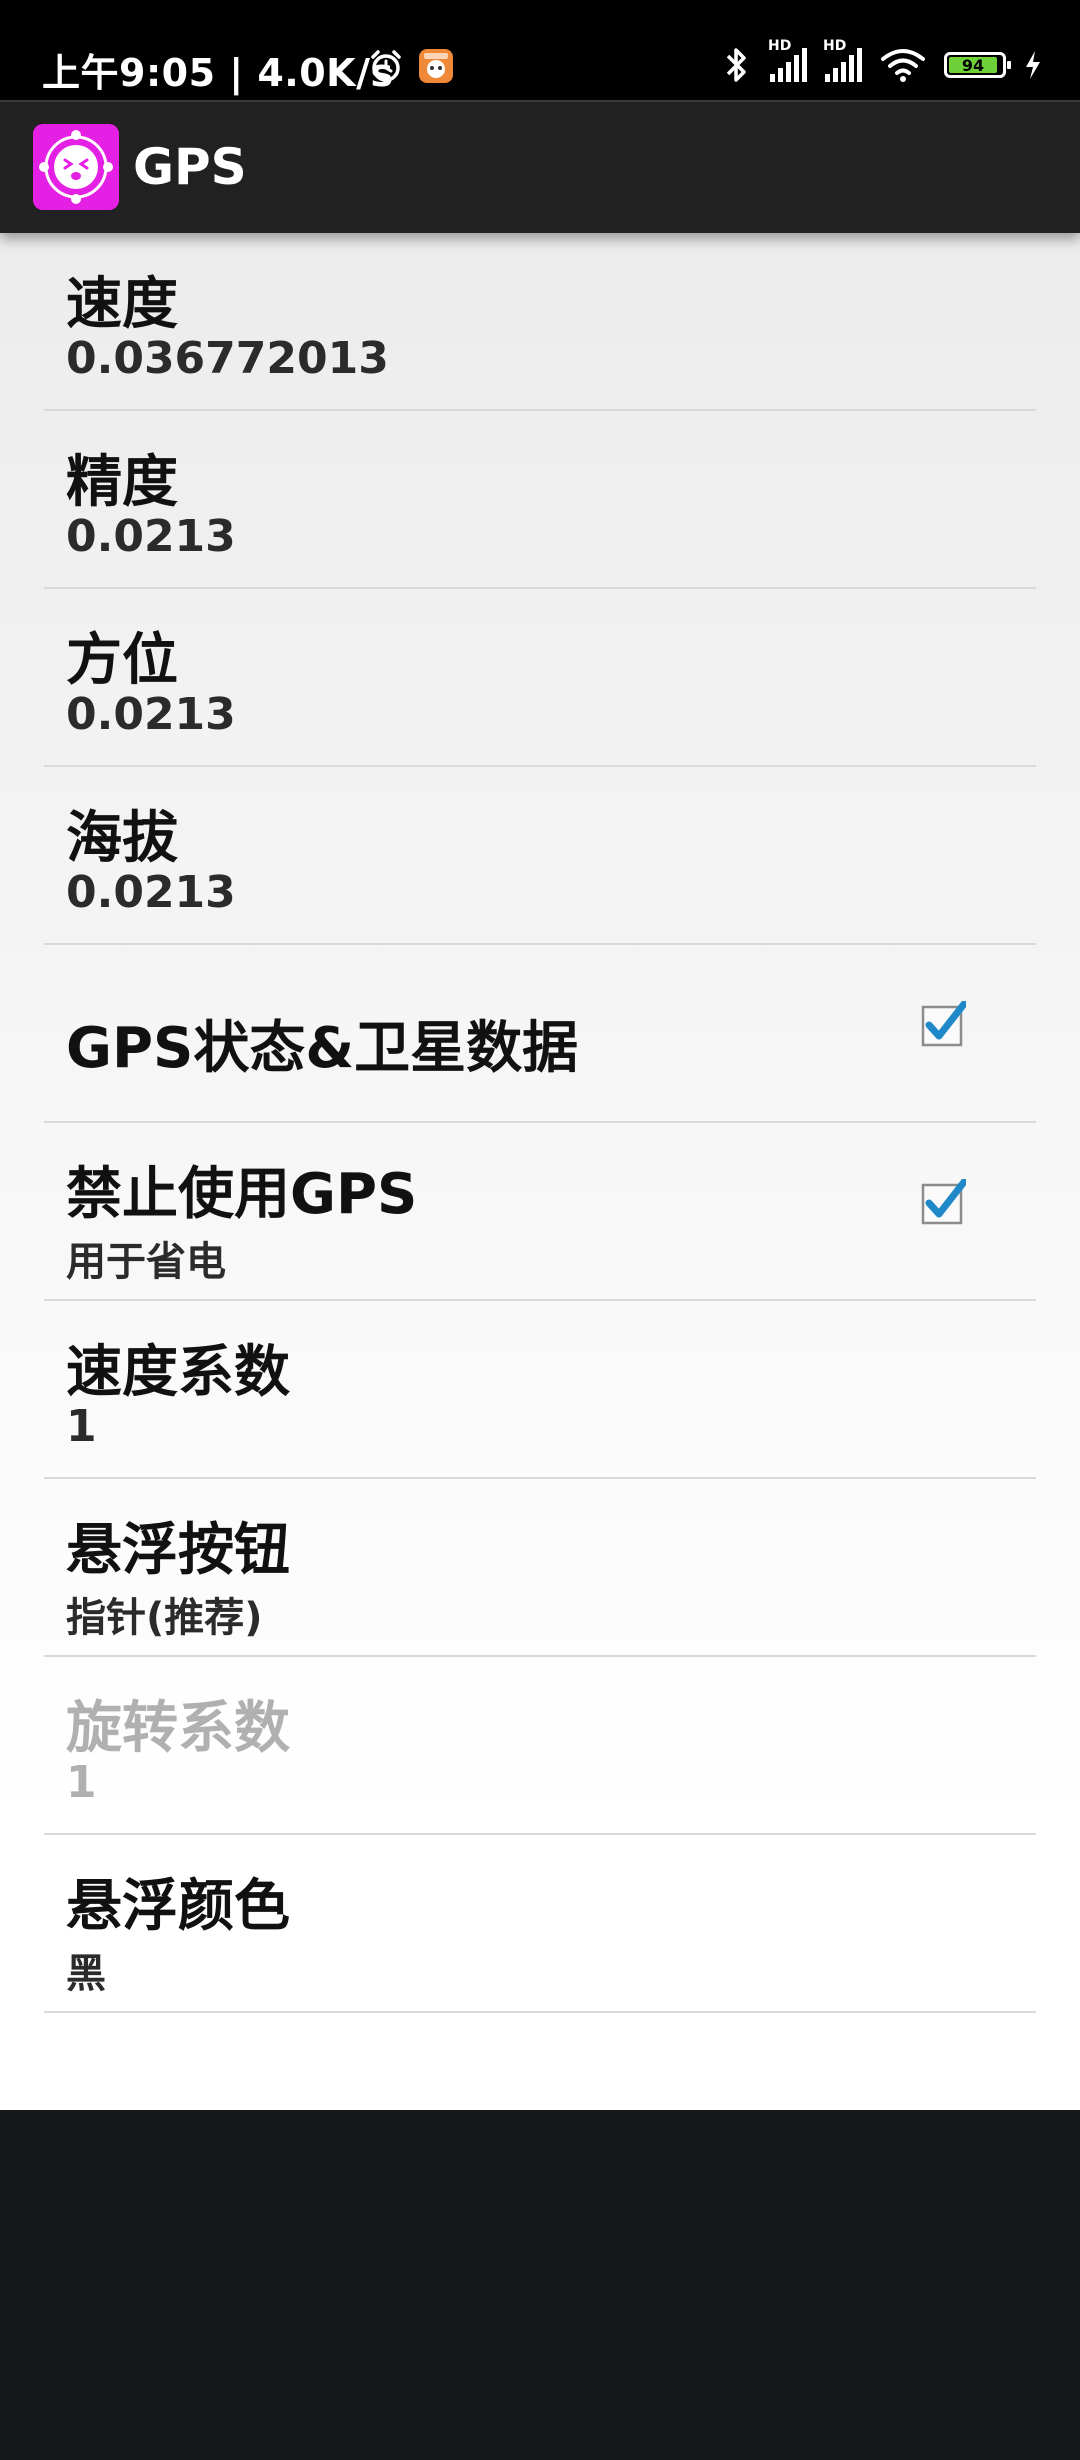  Describe the element at coordinates (122, 482) in the screenshot. I see `pref-title: 精度` at that location.